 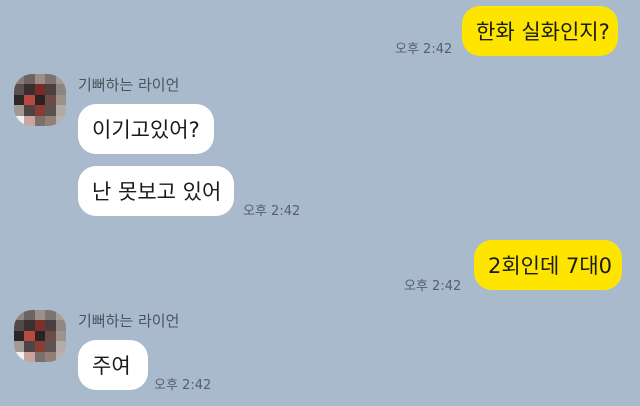 What do you see at coordinates (146, 129) in the screenshot?
I see `their-message-bubble: 이기고있어?` at bounding box center [146, 129].